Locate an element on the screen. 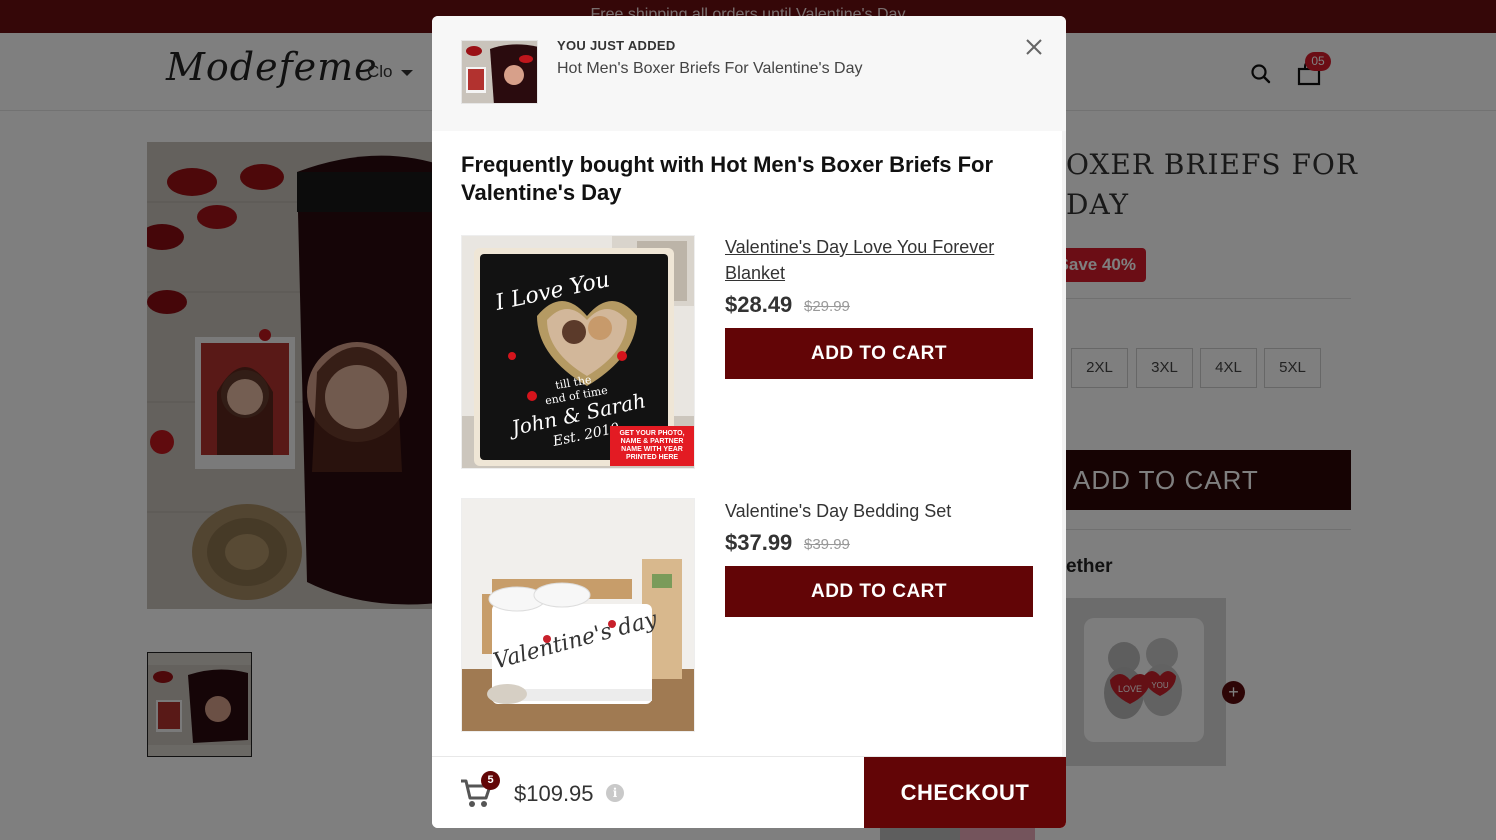 Image resolution: width=1496 pixels, height=840 pixels. bedding-add-to-cart-button: ADD TO CART is located at coordinates (879, 591).